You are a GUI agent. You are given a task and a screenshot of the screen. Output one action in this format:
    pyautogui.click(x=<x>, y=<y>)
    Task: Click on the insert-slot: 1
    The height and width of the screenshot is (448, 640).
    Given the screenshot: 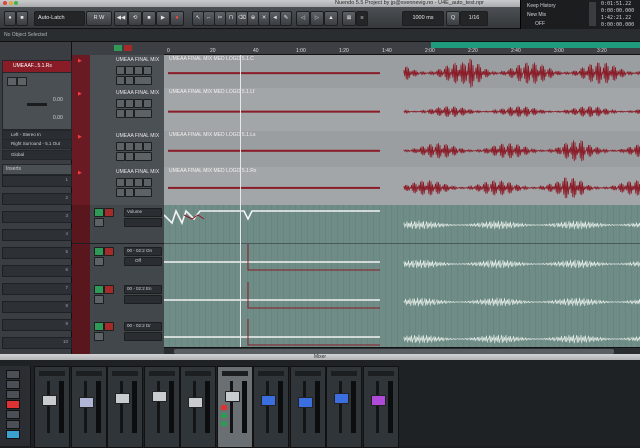 What is the action you would take?
    pyautogui.click(x=37, y=181)
    